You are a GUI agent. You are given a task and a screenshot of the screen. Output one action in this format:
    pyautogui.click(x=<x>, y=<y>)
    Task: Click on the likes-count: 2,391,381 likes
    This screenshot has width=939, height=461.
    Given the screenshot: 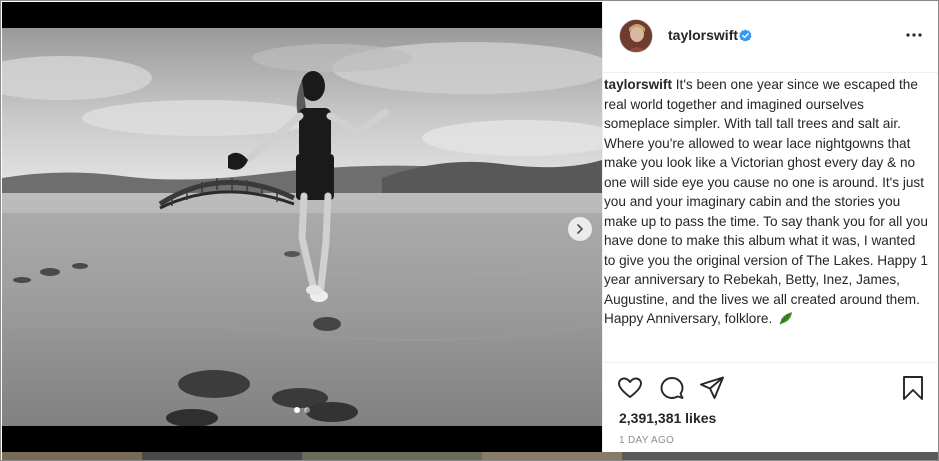 What is the action you would take?
    pyautogui.click(x=667, y=418)
    